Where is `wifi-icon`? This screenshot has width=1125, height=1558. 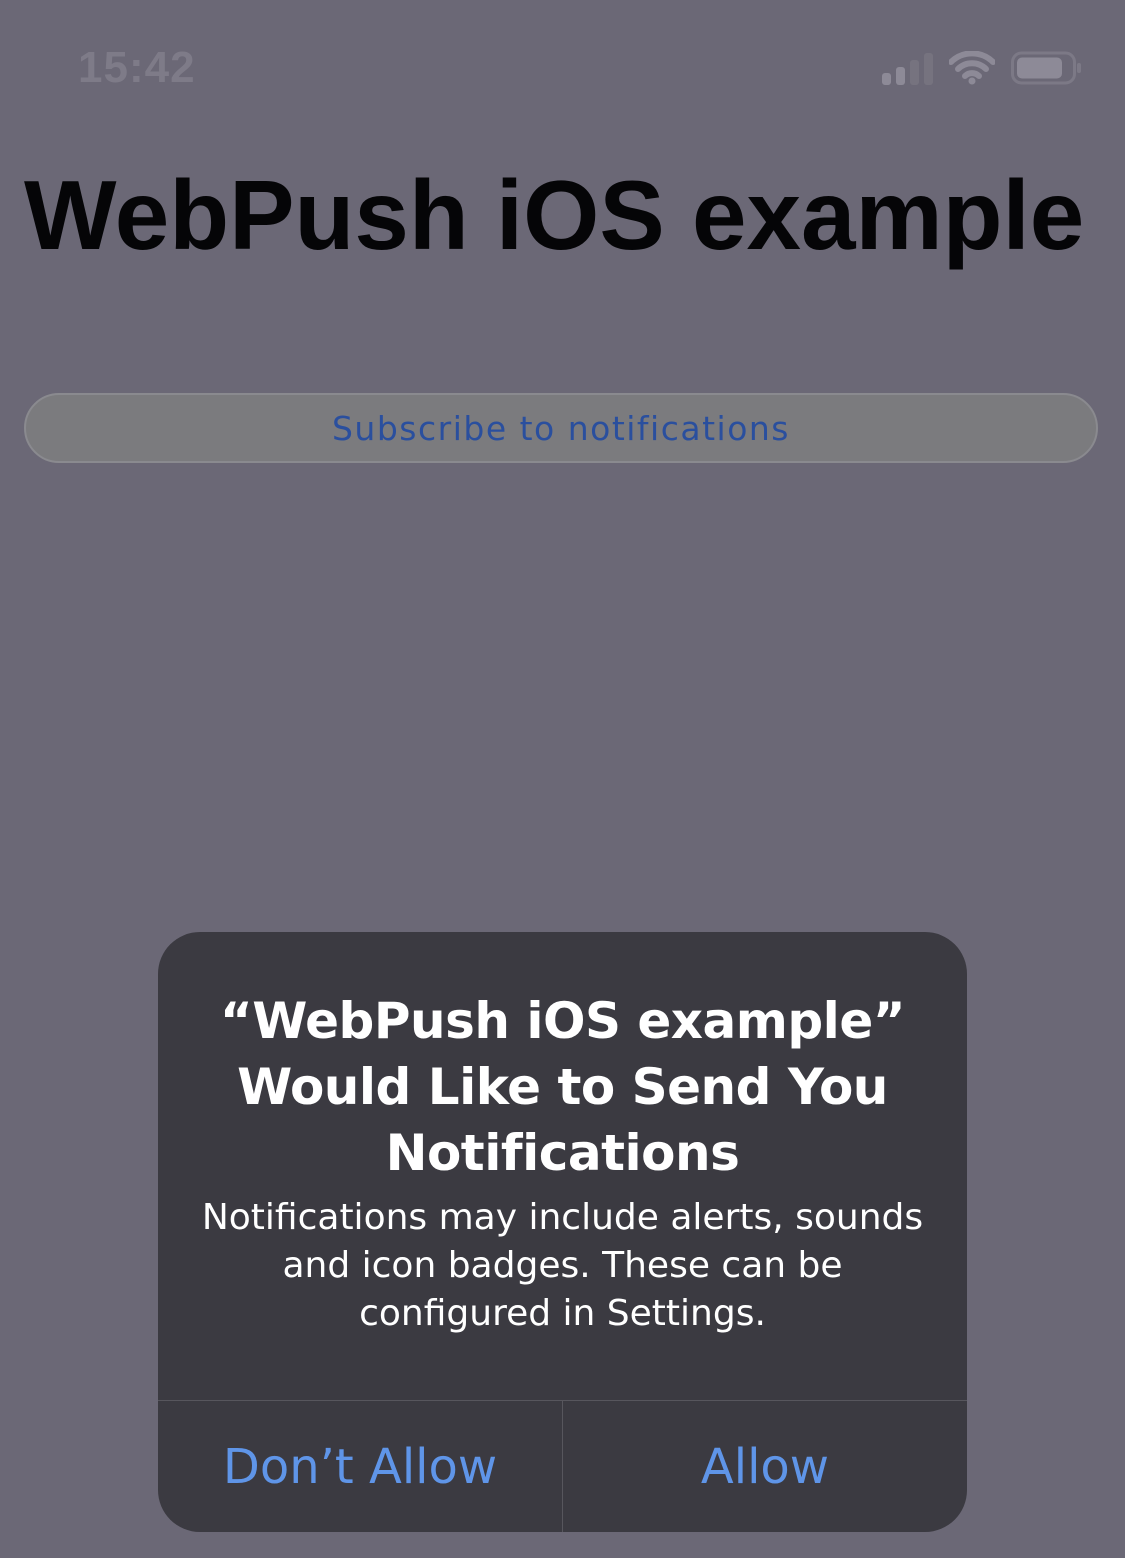 wifi-icon is located at coordinates (972, 68).